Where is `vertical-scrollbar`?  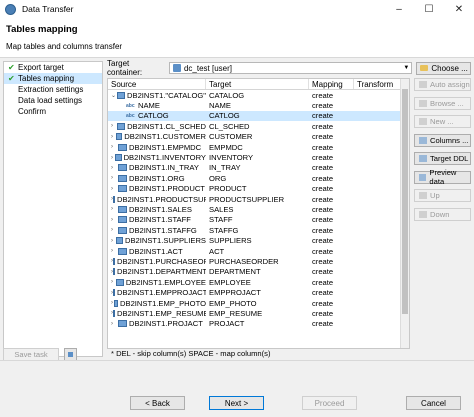 vertical-scrollbar is located at coordinates (404, 213).